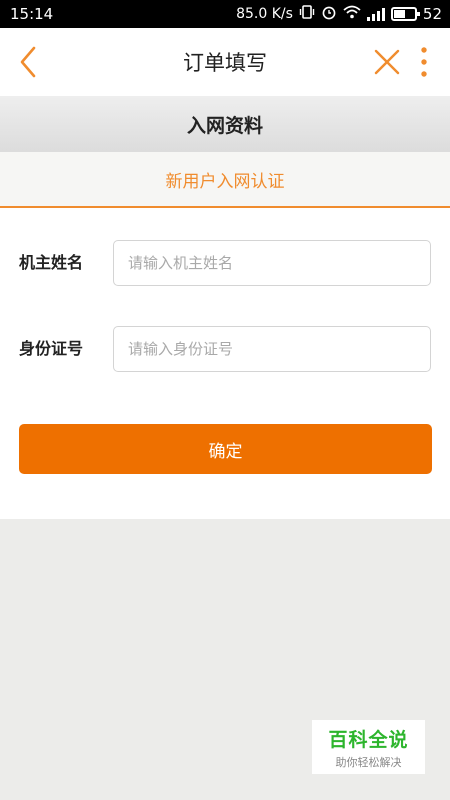 The width and height of the screenshot is (450, 800). I want to click on alarm-icon, so click(329, 14).